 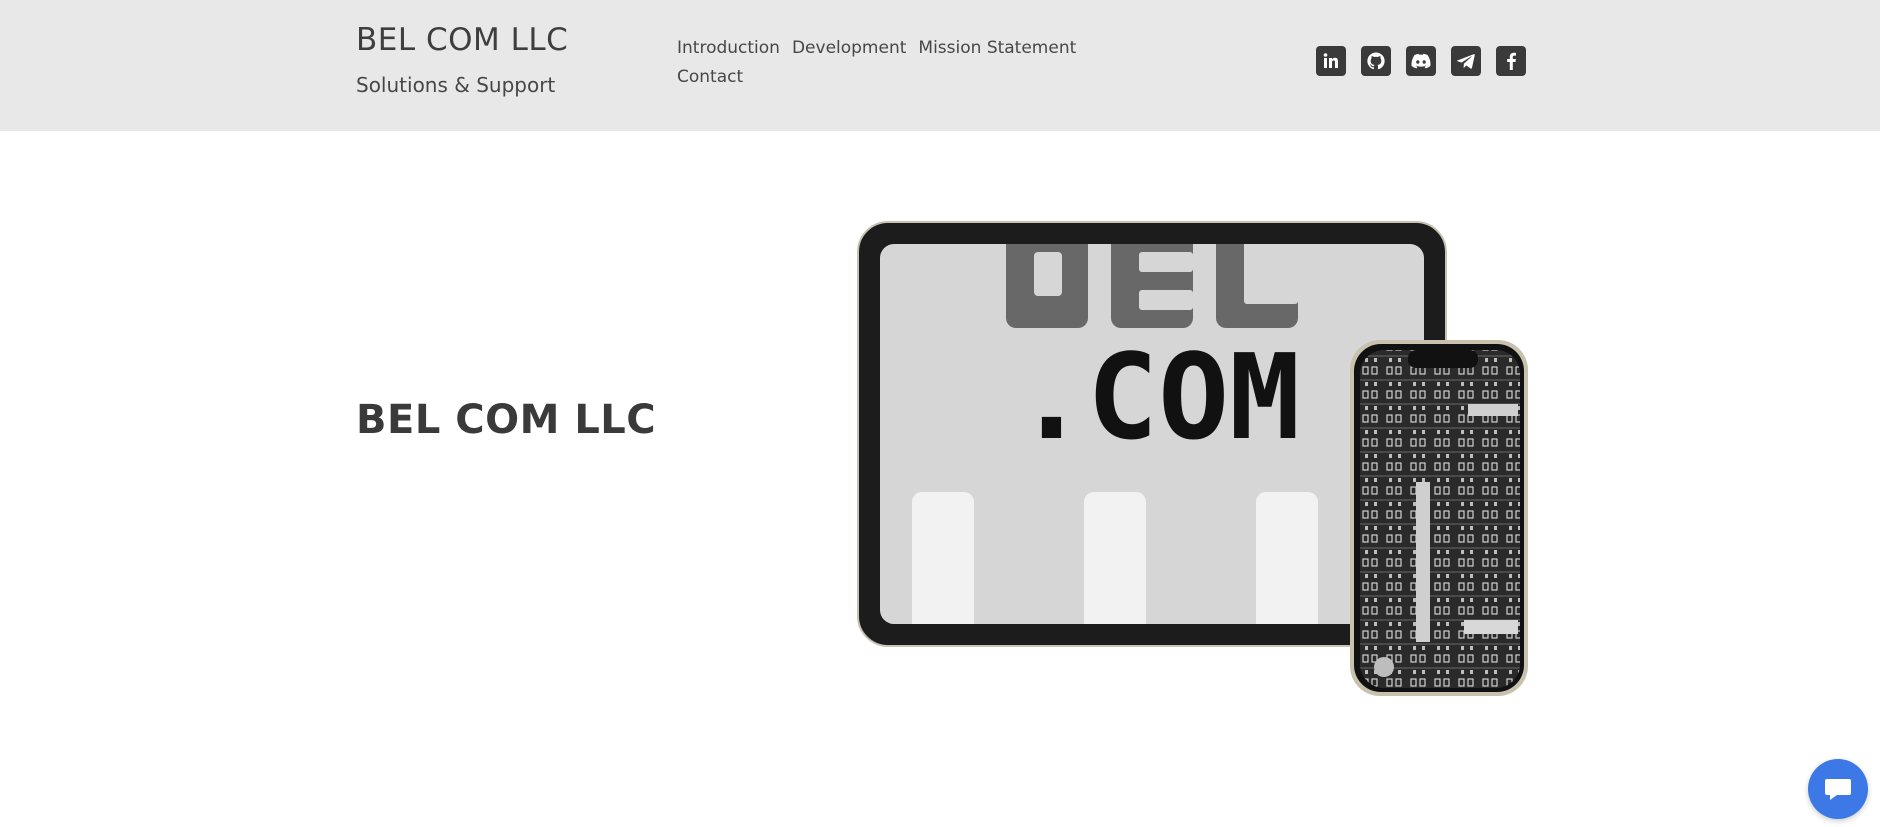 I want to click on nav-item-mission-statement: Mission Statement, so click(x=997, y=48).